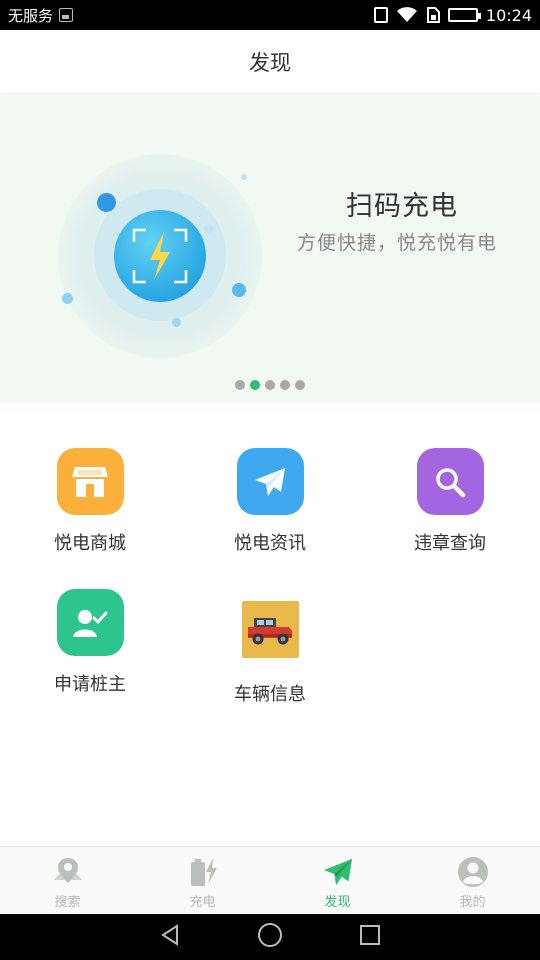  Describe the element at coordinates (68, 872) in the screenshot. I see `map-pin-icon` at that location.